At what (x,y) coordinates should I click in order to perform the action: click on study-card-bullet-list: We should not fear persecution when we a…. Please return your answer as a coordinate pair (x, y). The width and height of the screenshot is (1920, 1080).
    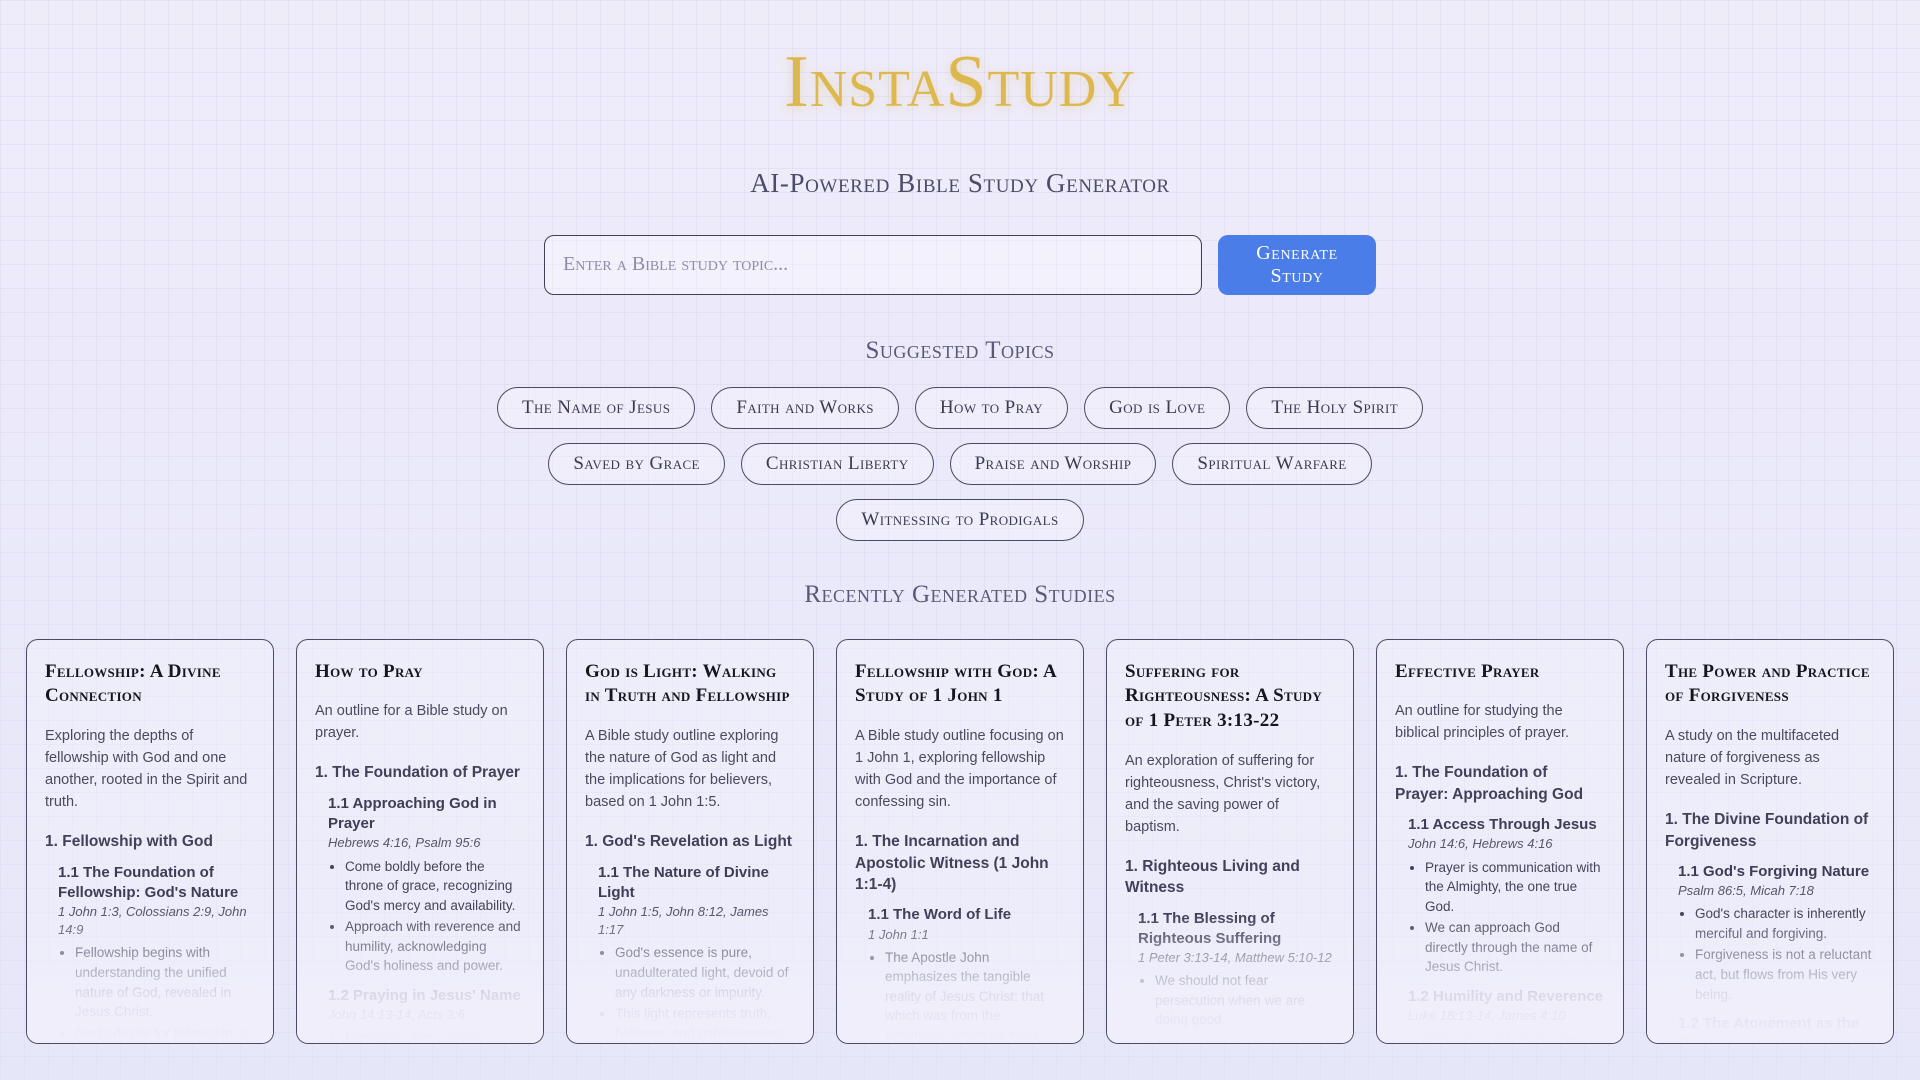
    Looking at the image, I should click on (1245, 1007).